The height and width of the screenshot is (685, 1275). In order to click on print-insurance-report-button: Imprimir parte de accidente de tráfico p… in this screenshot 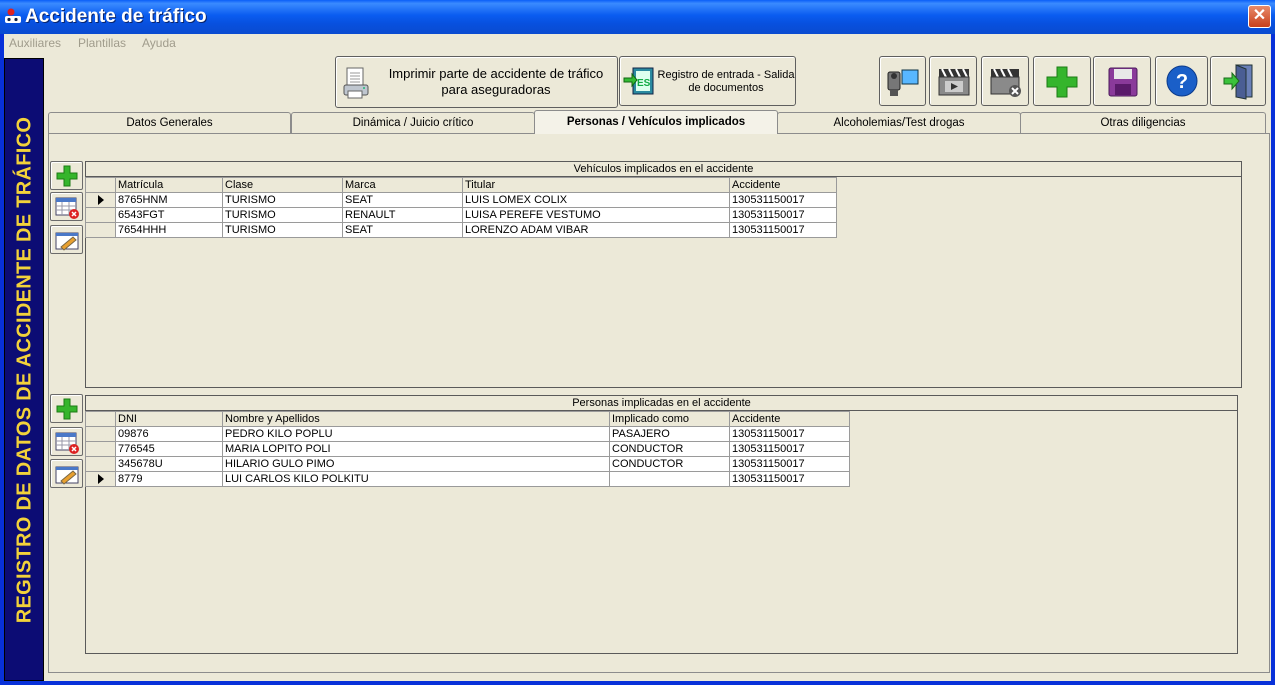, I will do `click(476, 82)`.